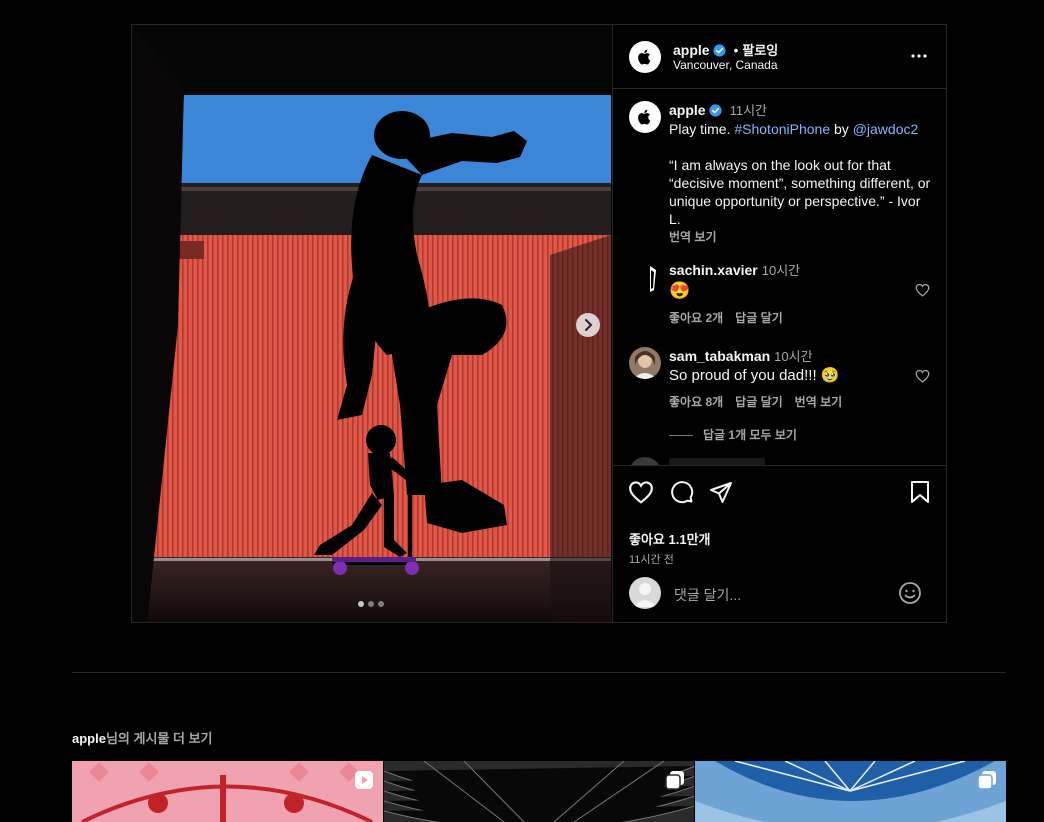 The image size is (1044, 822). What do you see at coordinates (702, 129) in the screenshot?
I see `caption-text: Play time.` at bounding box center [702, 129].